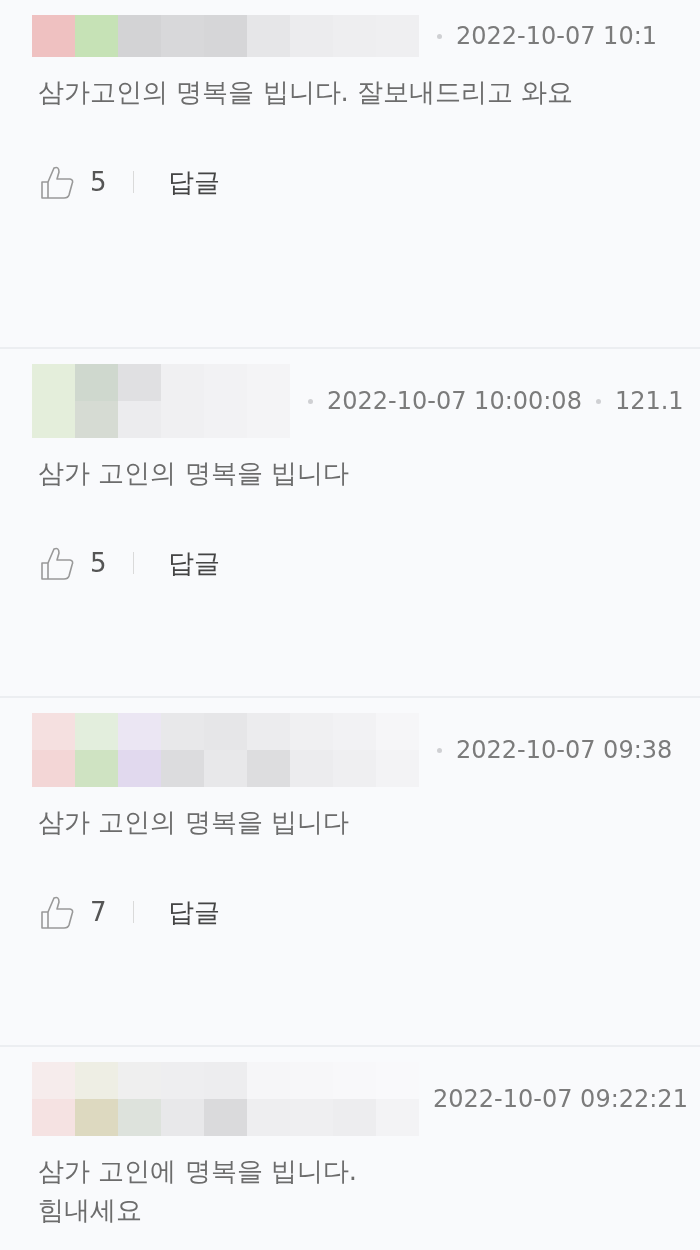  I want to click on comment-meta: 2022-10-07 09:38, so click(564, 750).